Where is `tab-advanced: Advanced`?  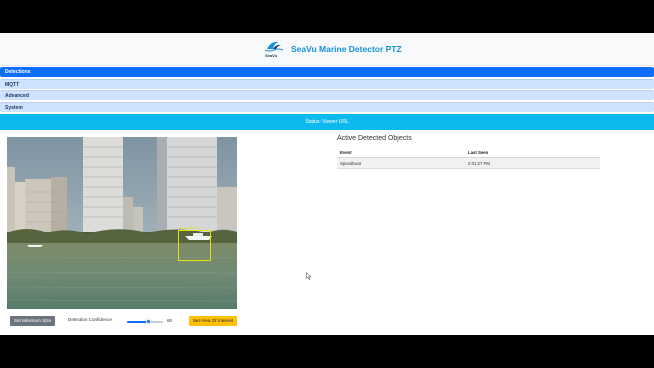
tab-advanced: Advanced is located at coordinates (327, 95).